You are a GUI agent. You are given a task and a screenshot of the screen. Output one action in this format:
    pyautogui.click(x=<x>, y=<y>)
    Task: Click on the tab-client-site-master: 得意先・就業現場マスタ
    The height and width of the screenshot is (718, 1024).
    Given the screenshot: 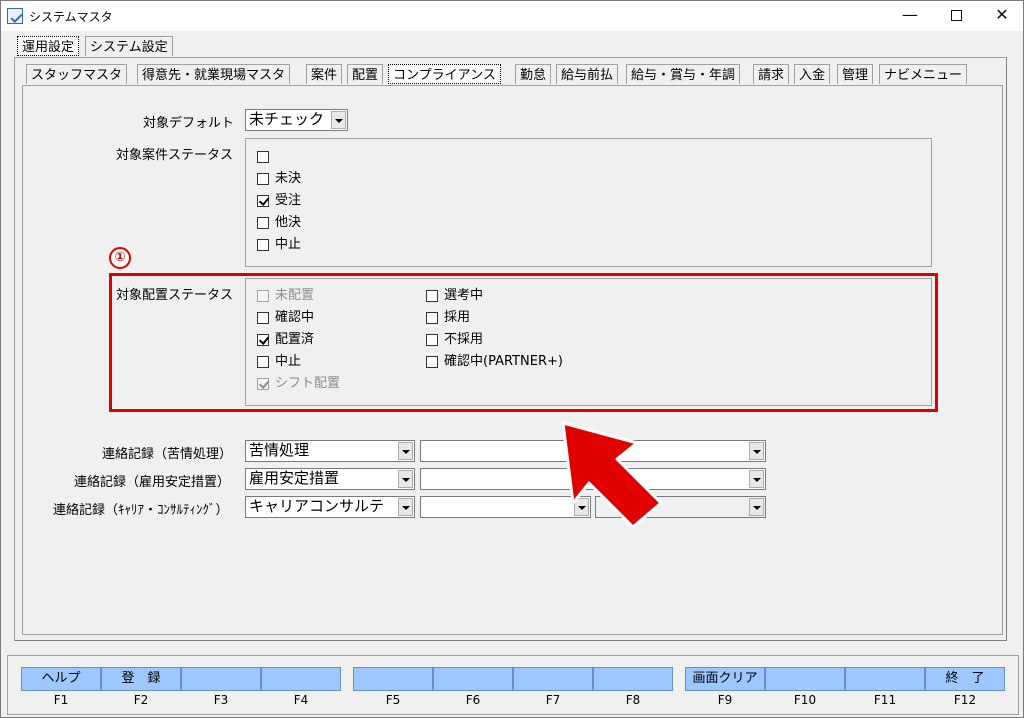 What is the action you would take?
    pyautogui.click(x=214, y=74)
    